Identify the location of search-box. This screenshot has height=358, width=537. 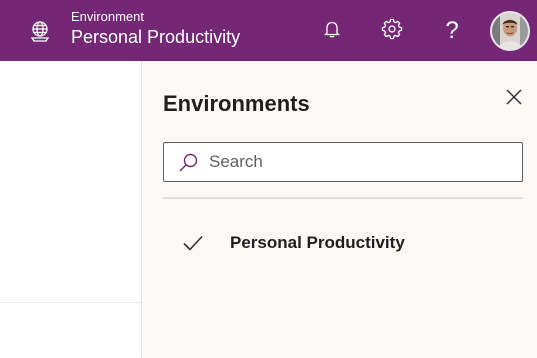
(343, 162).